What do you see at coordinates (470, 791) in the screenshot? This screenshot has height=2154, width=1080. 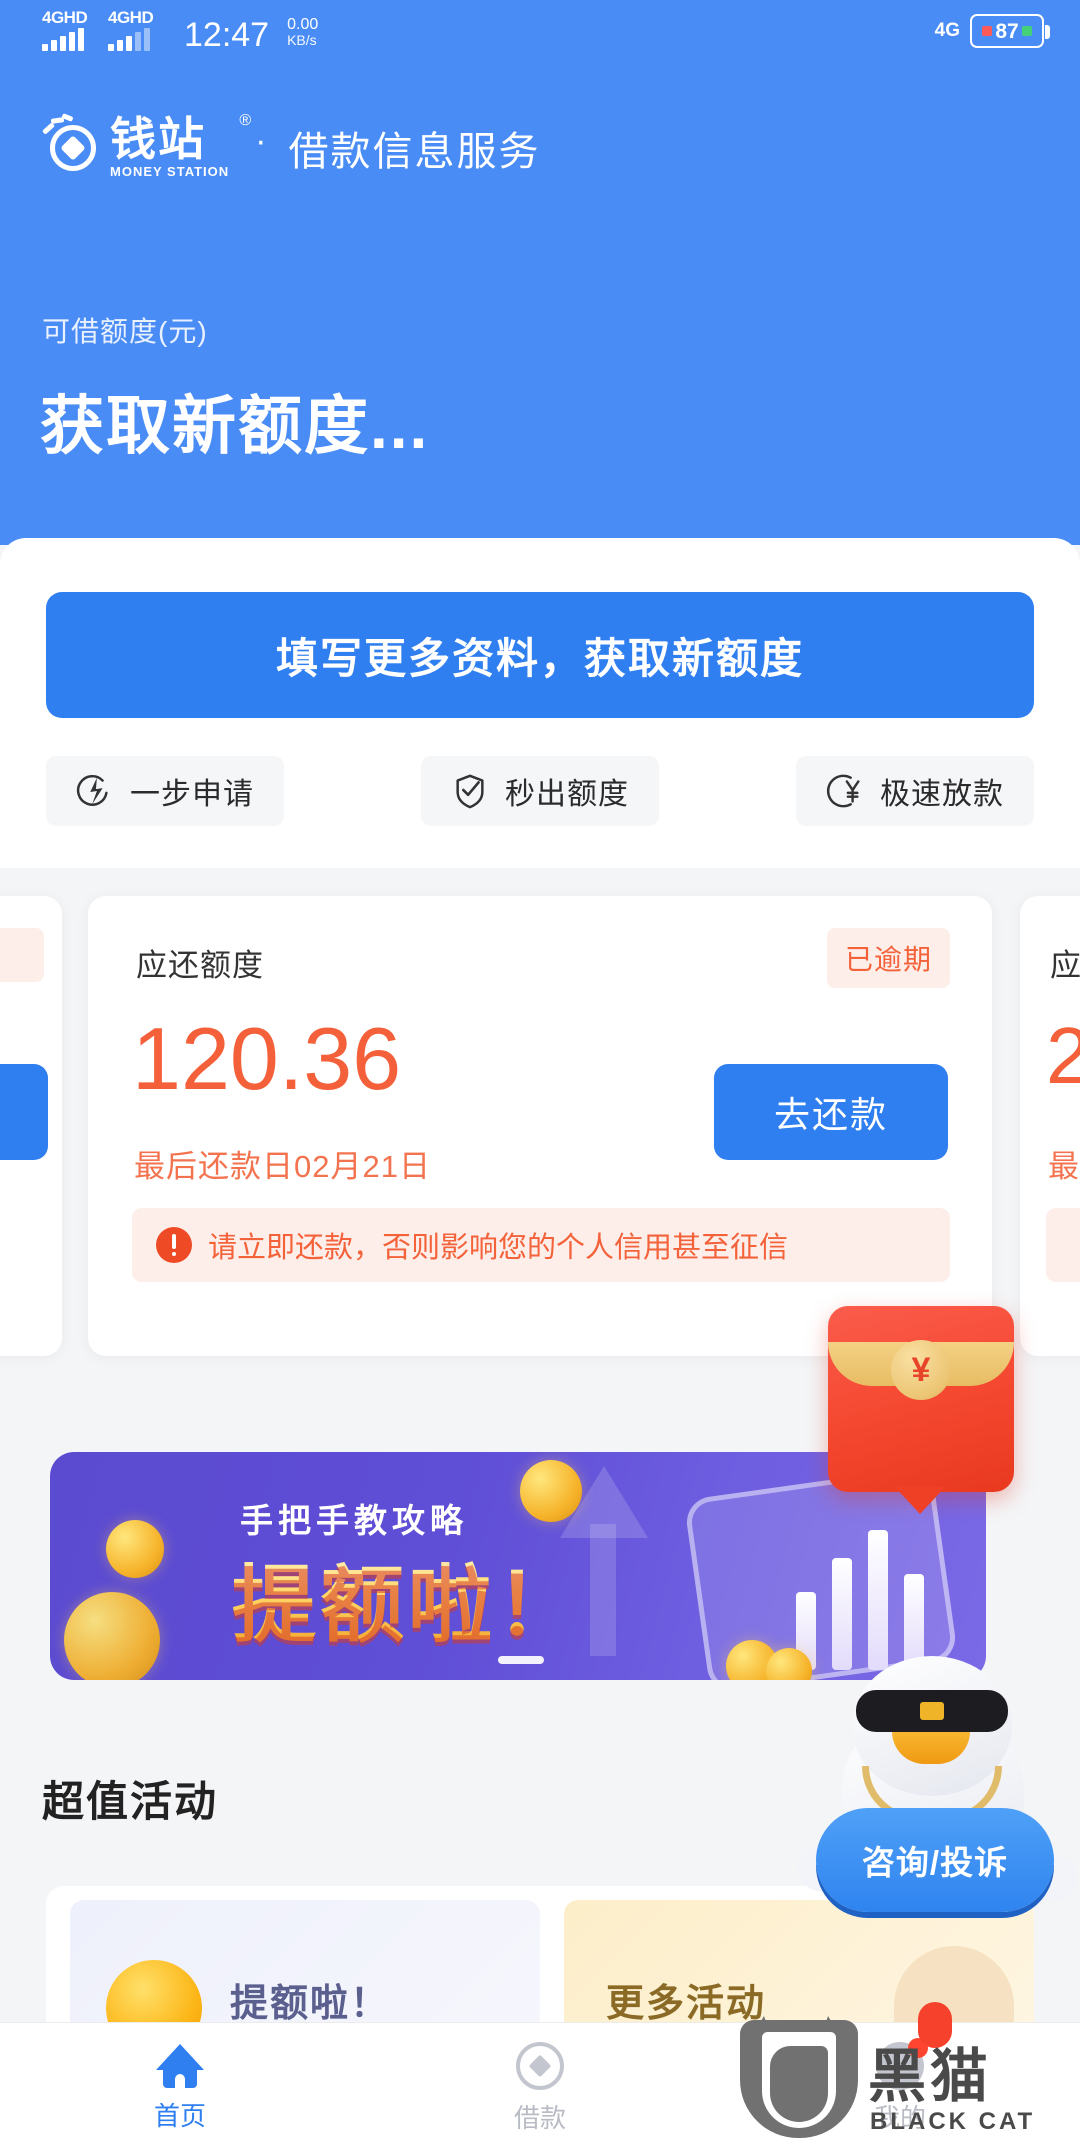 I see `shield-check-icon` at bounding box center [470, 791].